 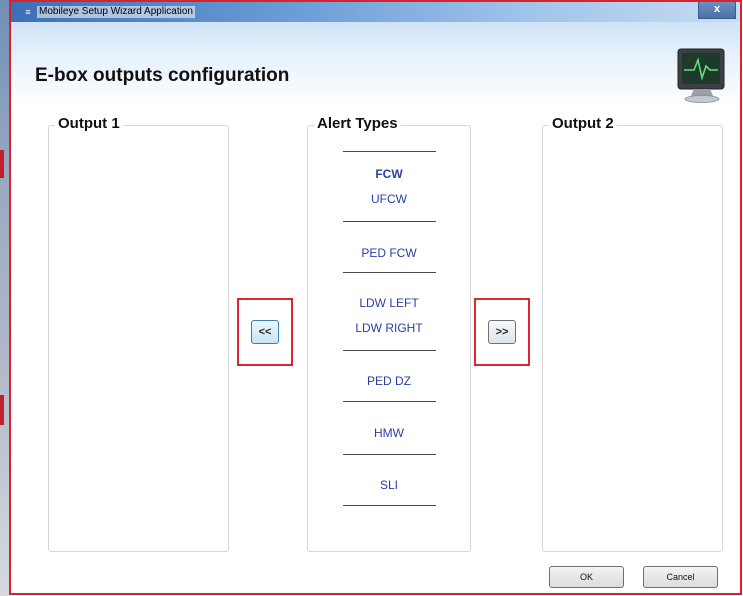 I want to click on alert-item-sli: SLI, so click(x=389, y=485).